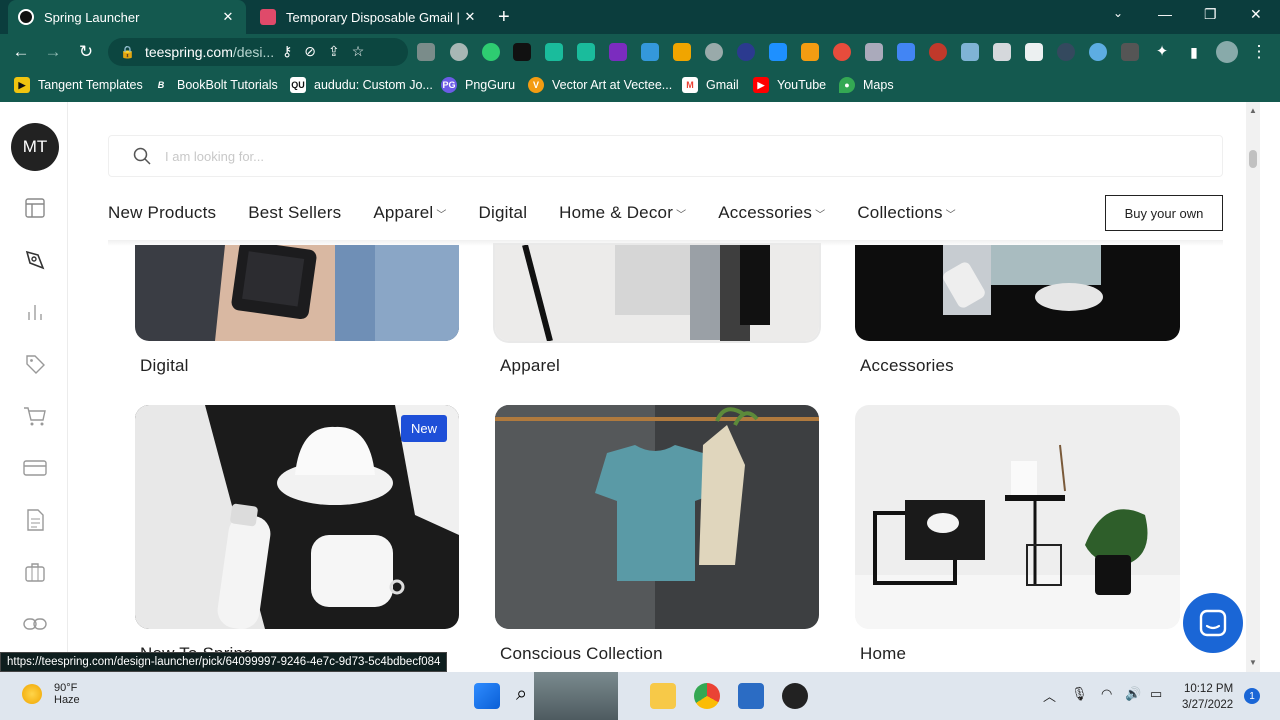 This screenshot has height=720, width=1280. What do you see at coordinates (1194, 52) in the screenshot?
I see `side-panel-icon: ▮` at bounding box center [1194, 52].